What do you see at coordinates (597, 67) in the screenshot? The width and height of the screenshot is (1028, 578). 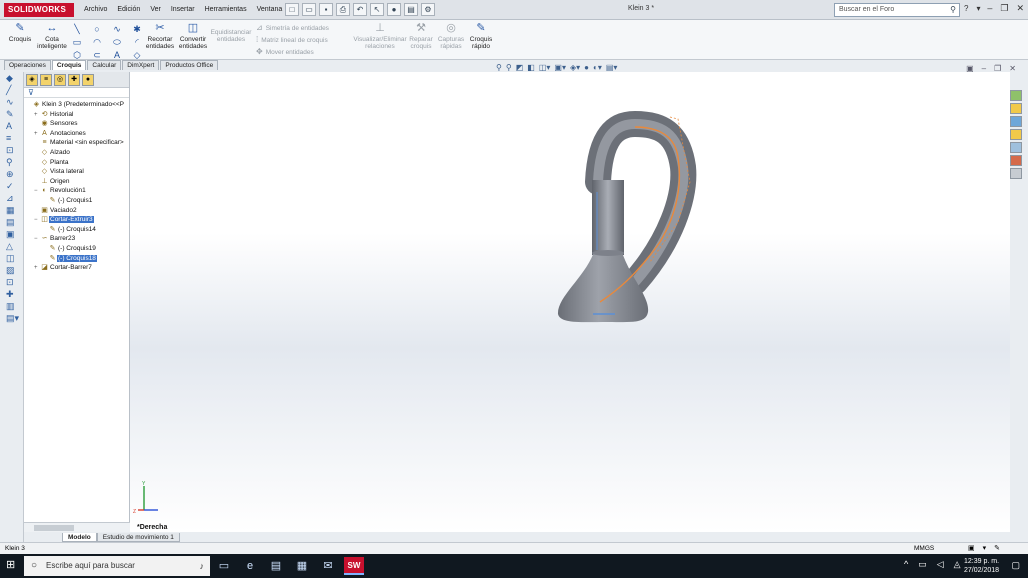 I see `scene-icon: ◐▾` at bounding box center [597, 67].